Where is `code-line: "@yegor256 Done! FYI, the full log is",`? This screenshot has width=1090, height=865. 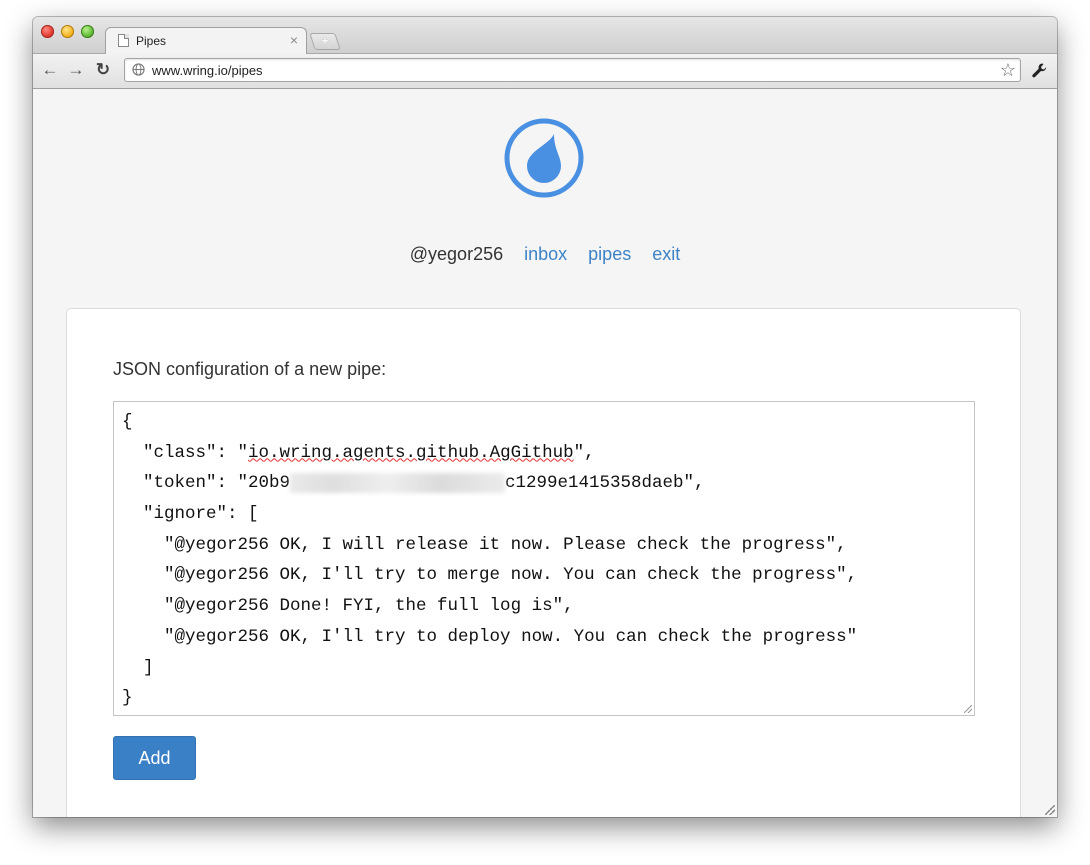
code-line: "@yegor256 Done! FYI, the full log is", is located at coordinates (348, 606).